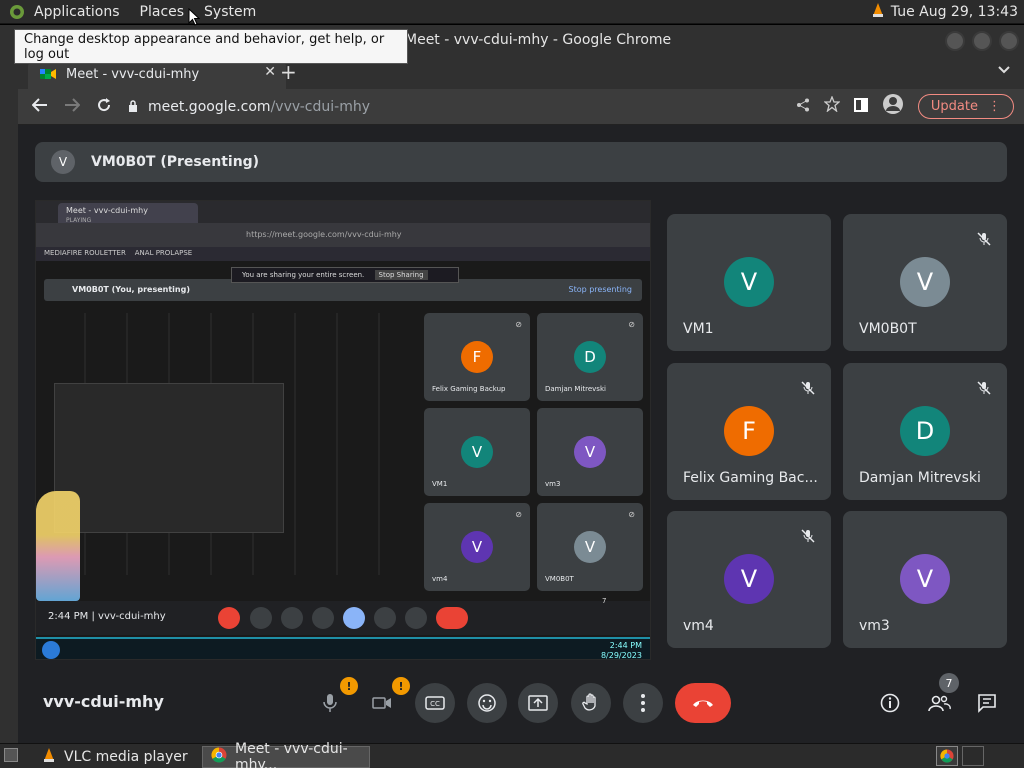  Describe the element at coordinates (401, 686) in the screenshot. I see `camera-warning-badge: !` at that location.